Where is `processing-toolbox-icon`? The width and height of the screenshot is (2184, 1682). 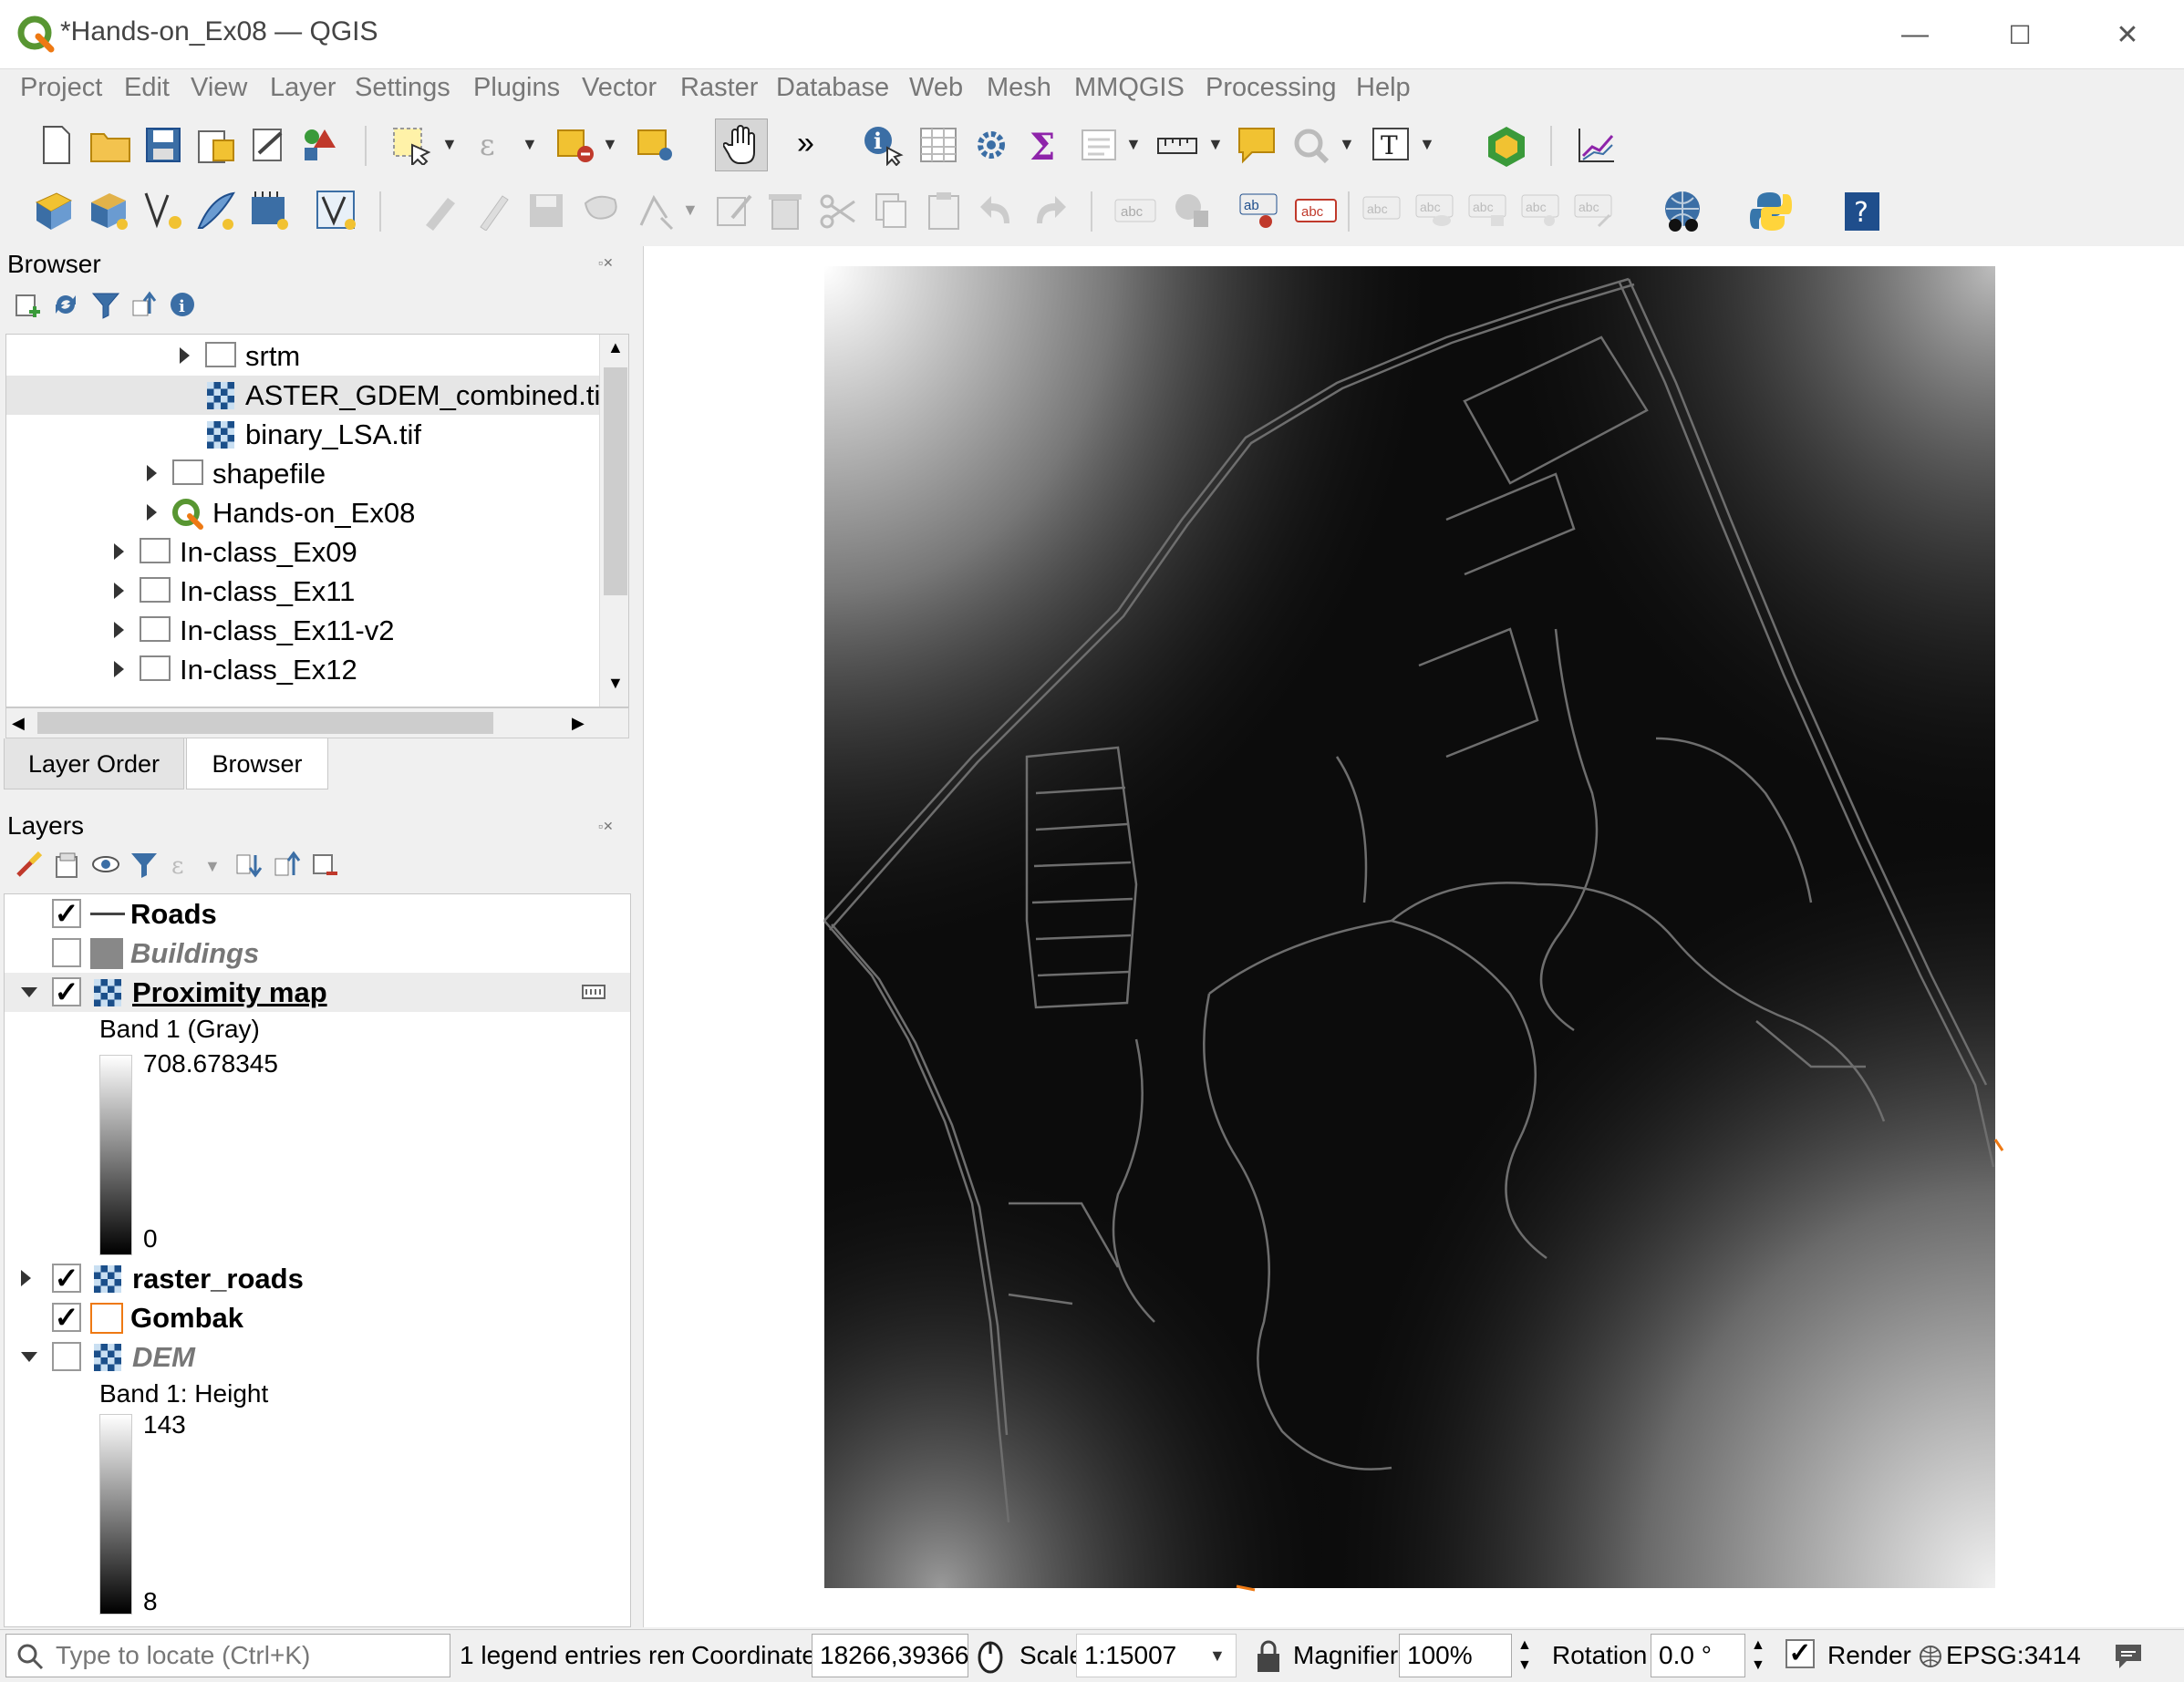
processing-toolbox-icon is located at coordinates (991, 145).